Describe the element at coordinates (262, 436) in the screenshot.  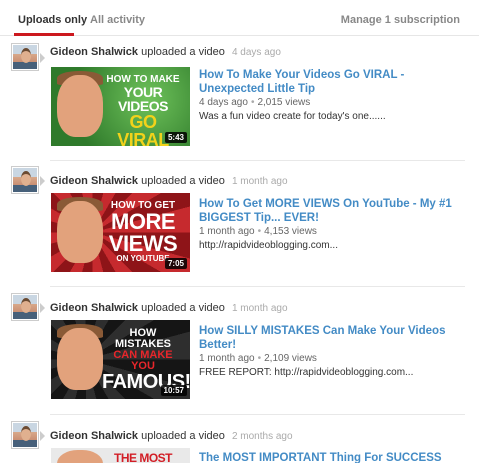
I see `timestamp: 2 months ago` at that location.